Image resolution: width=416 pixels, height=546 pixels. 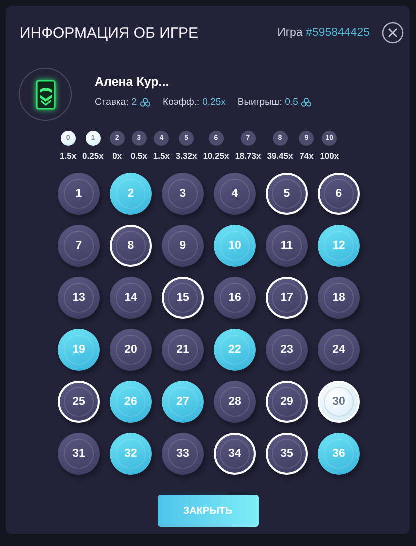 I want to click on multiplier: 74x, so click(x=307, y=156).